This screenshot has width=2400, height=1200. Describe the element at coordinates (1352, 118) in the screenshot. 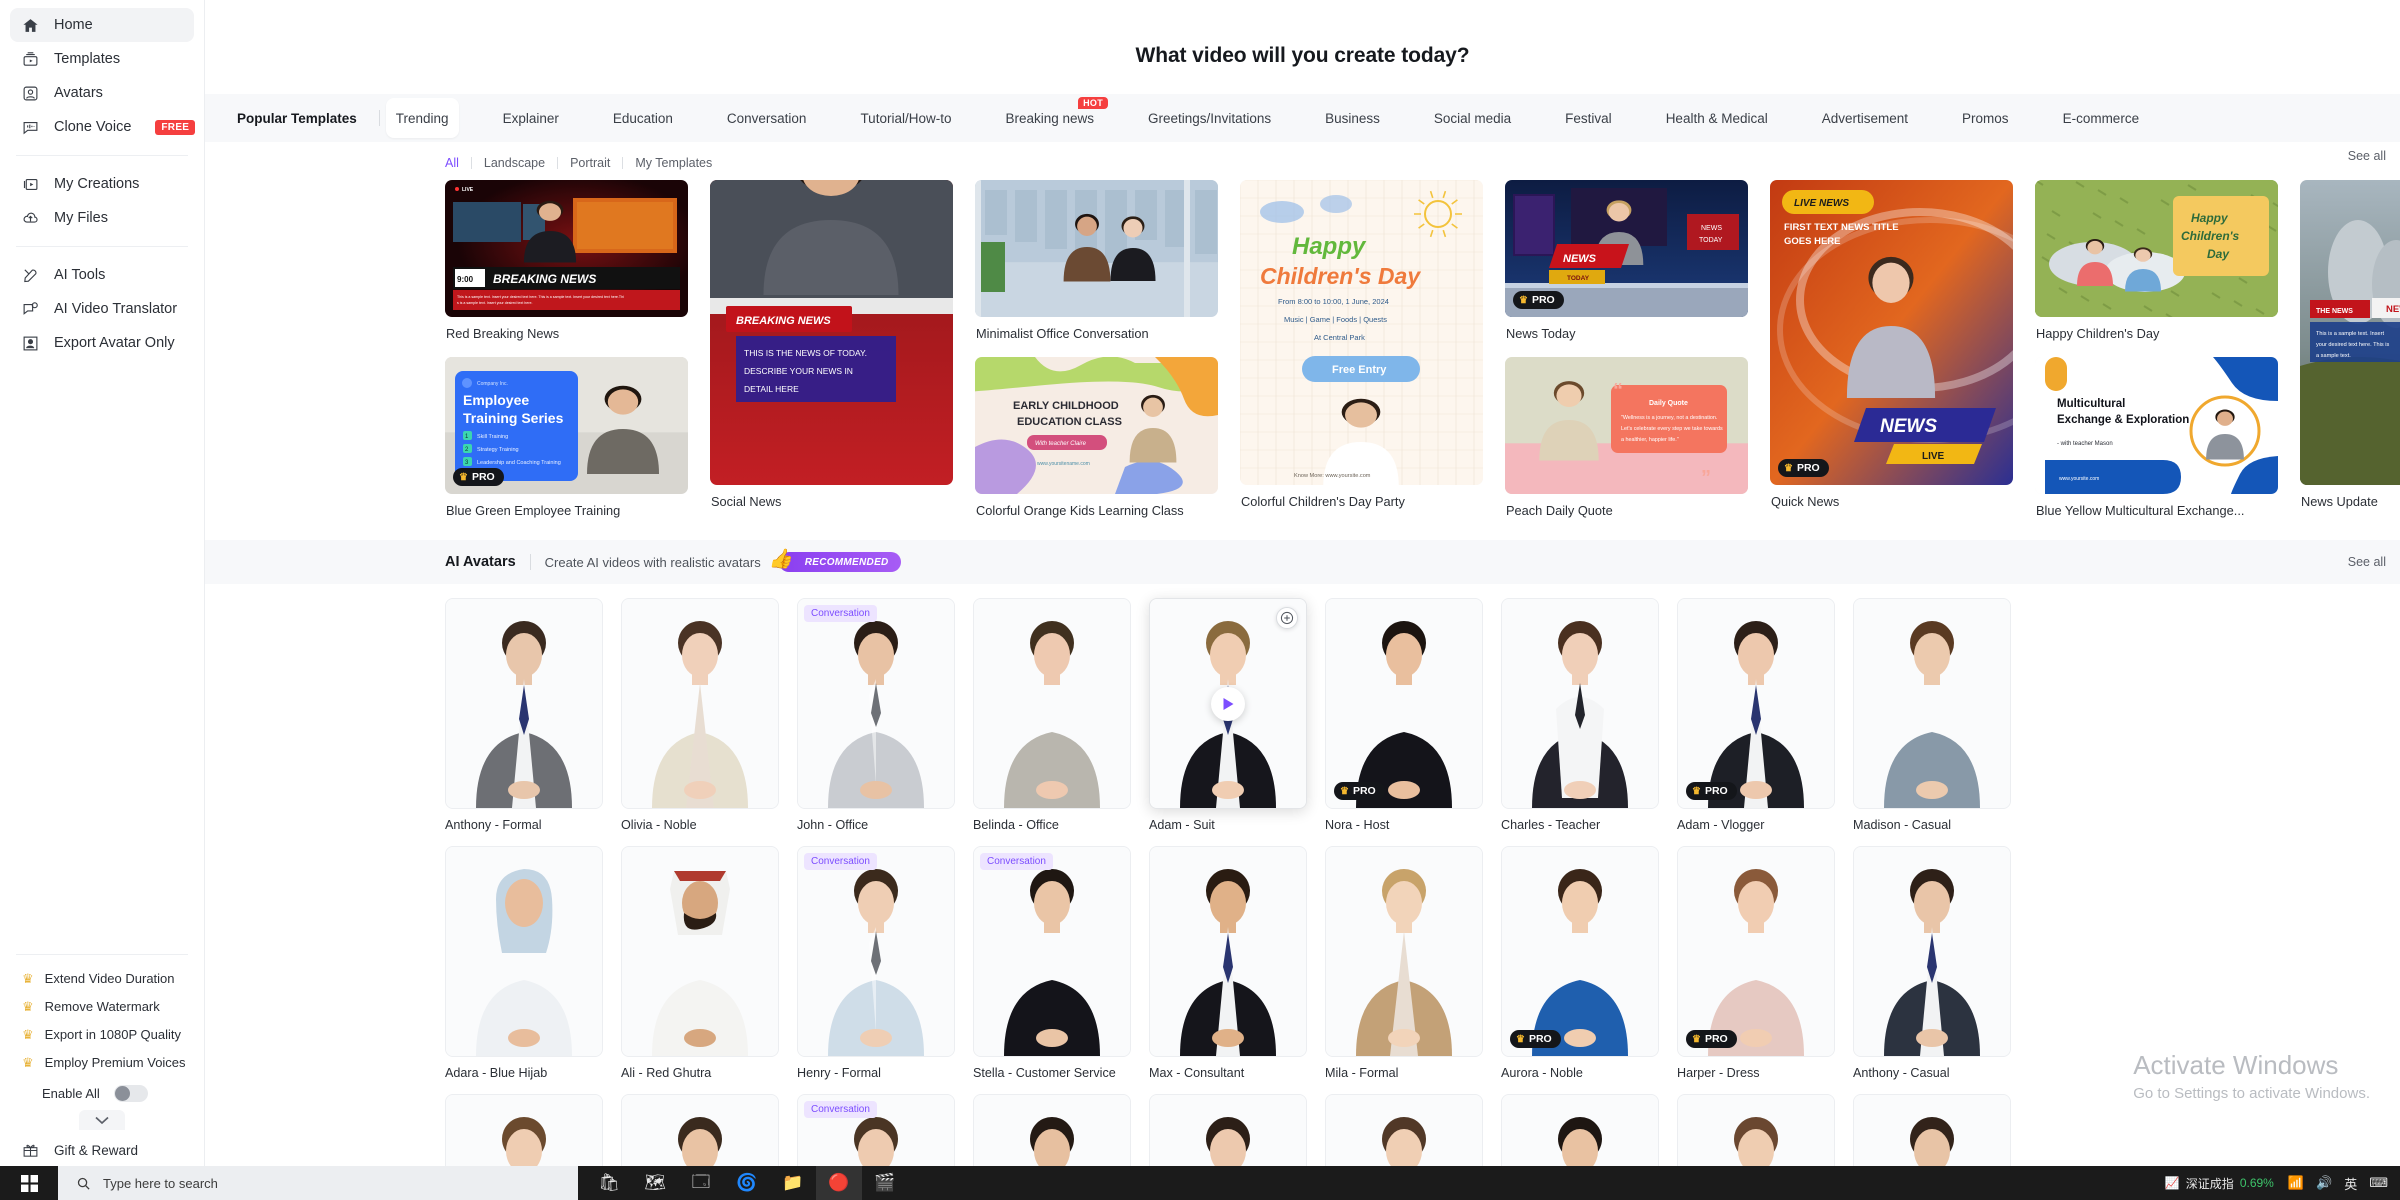

I see `tab-business: Business` at that location.